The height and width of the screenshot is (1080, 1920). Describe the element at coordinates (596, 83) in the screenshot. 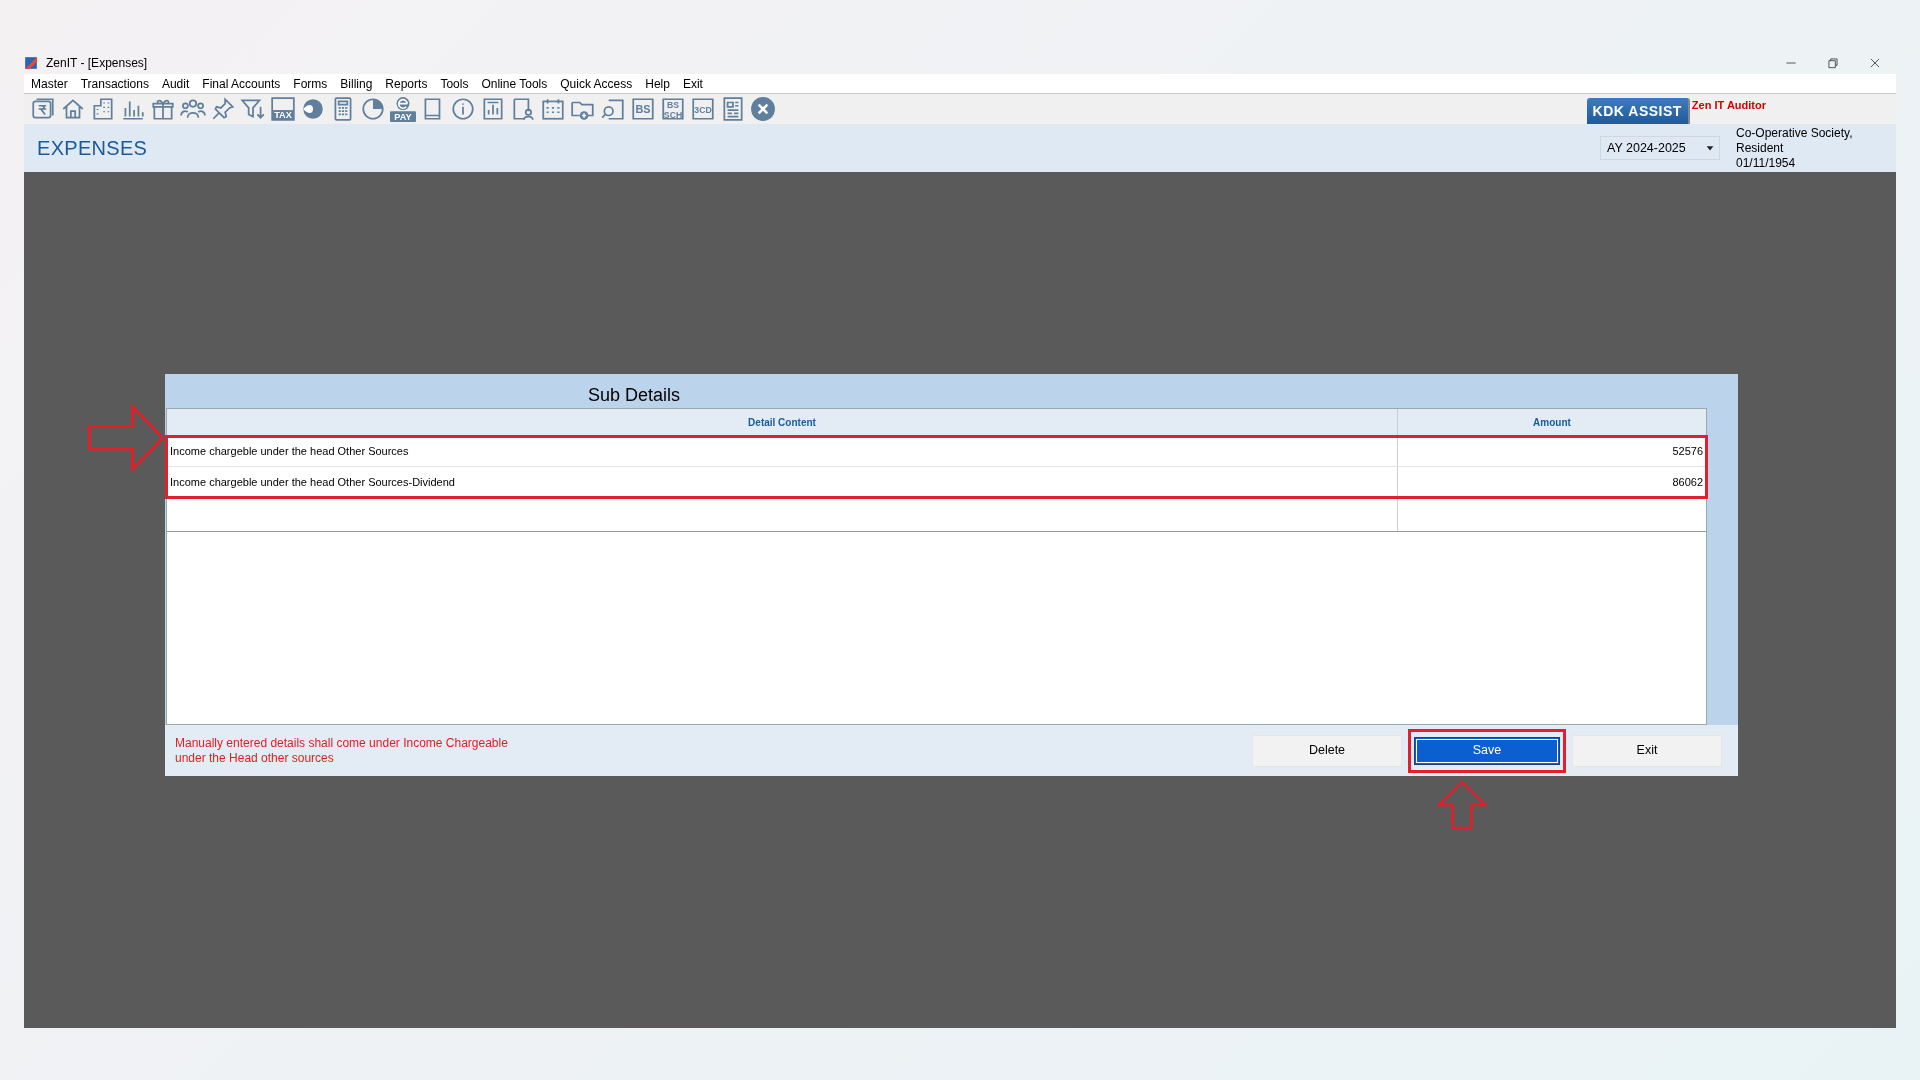

I see `menu-item: Quick Access` at that location.